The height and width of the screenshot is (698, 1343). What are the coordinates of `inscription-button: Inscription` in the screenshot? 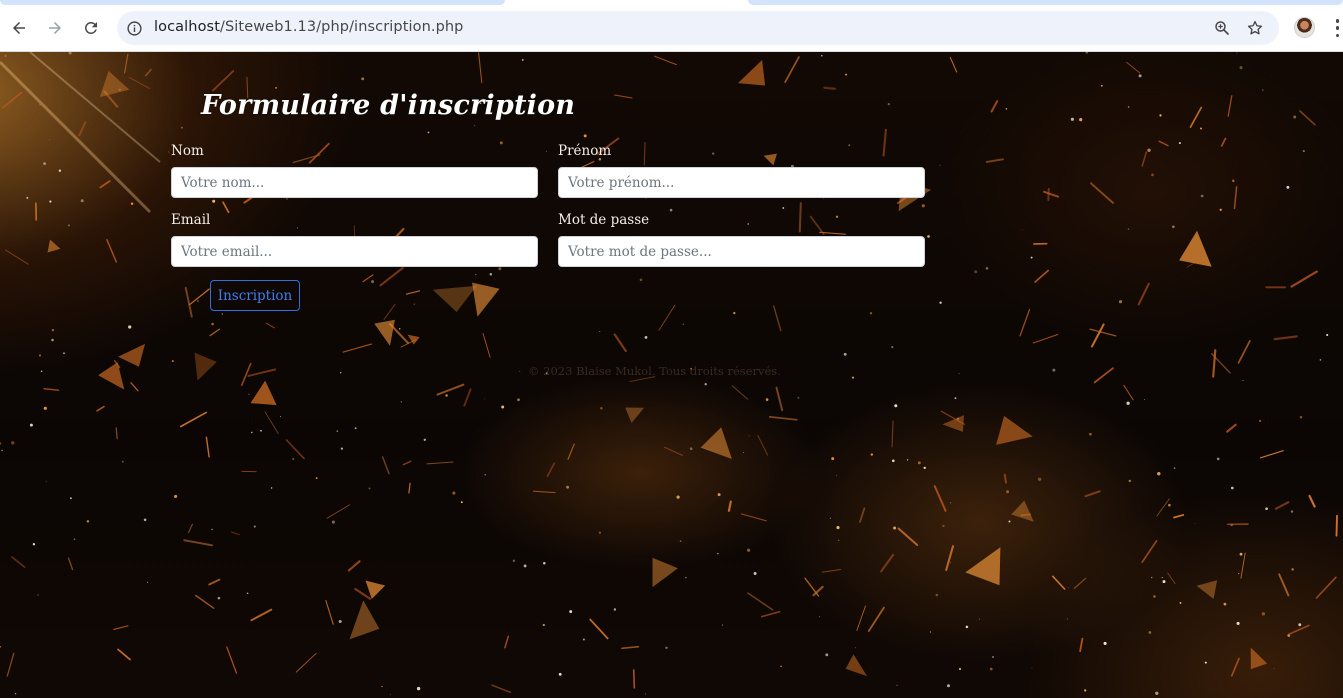 It's located at (255, 295).